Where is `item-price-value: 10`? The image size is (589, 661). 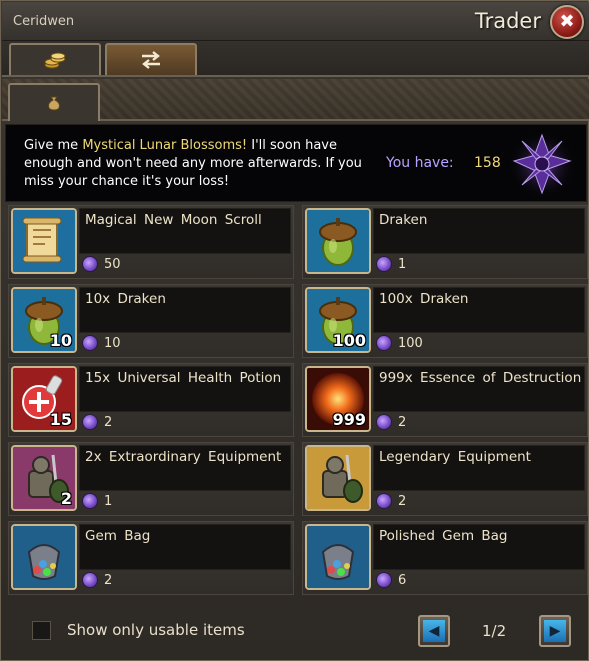 item-price-value: 10 is located at coordinates (112, 343).